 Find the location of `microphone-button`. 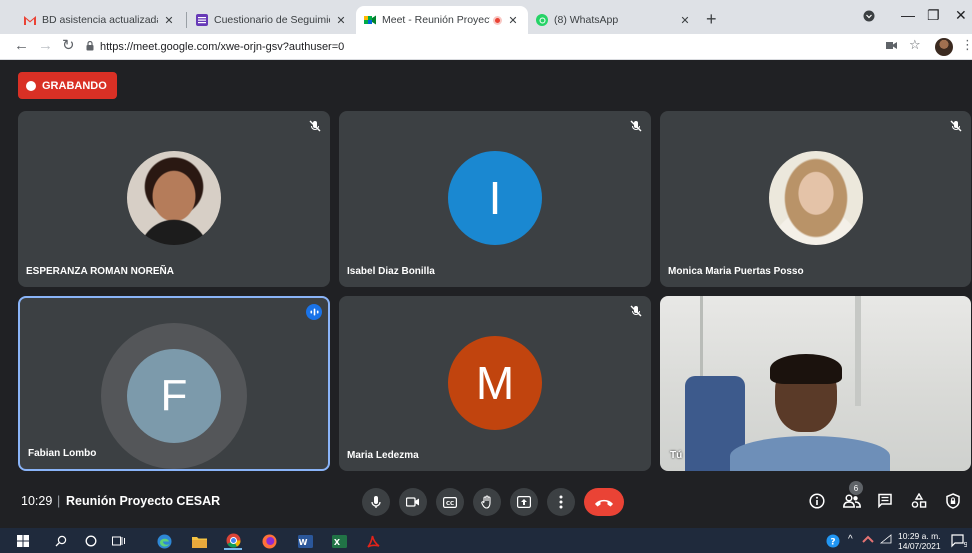

microphone-button is located at coordinates (376, 502).